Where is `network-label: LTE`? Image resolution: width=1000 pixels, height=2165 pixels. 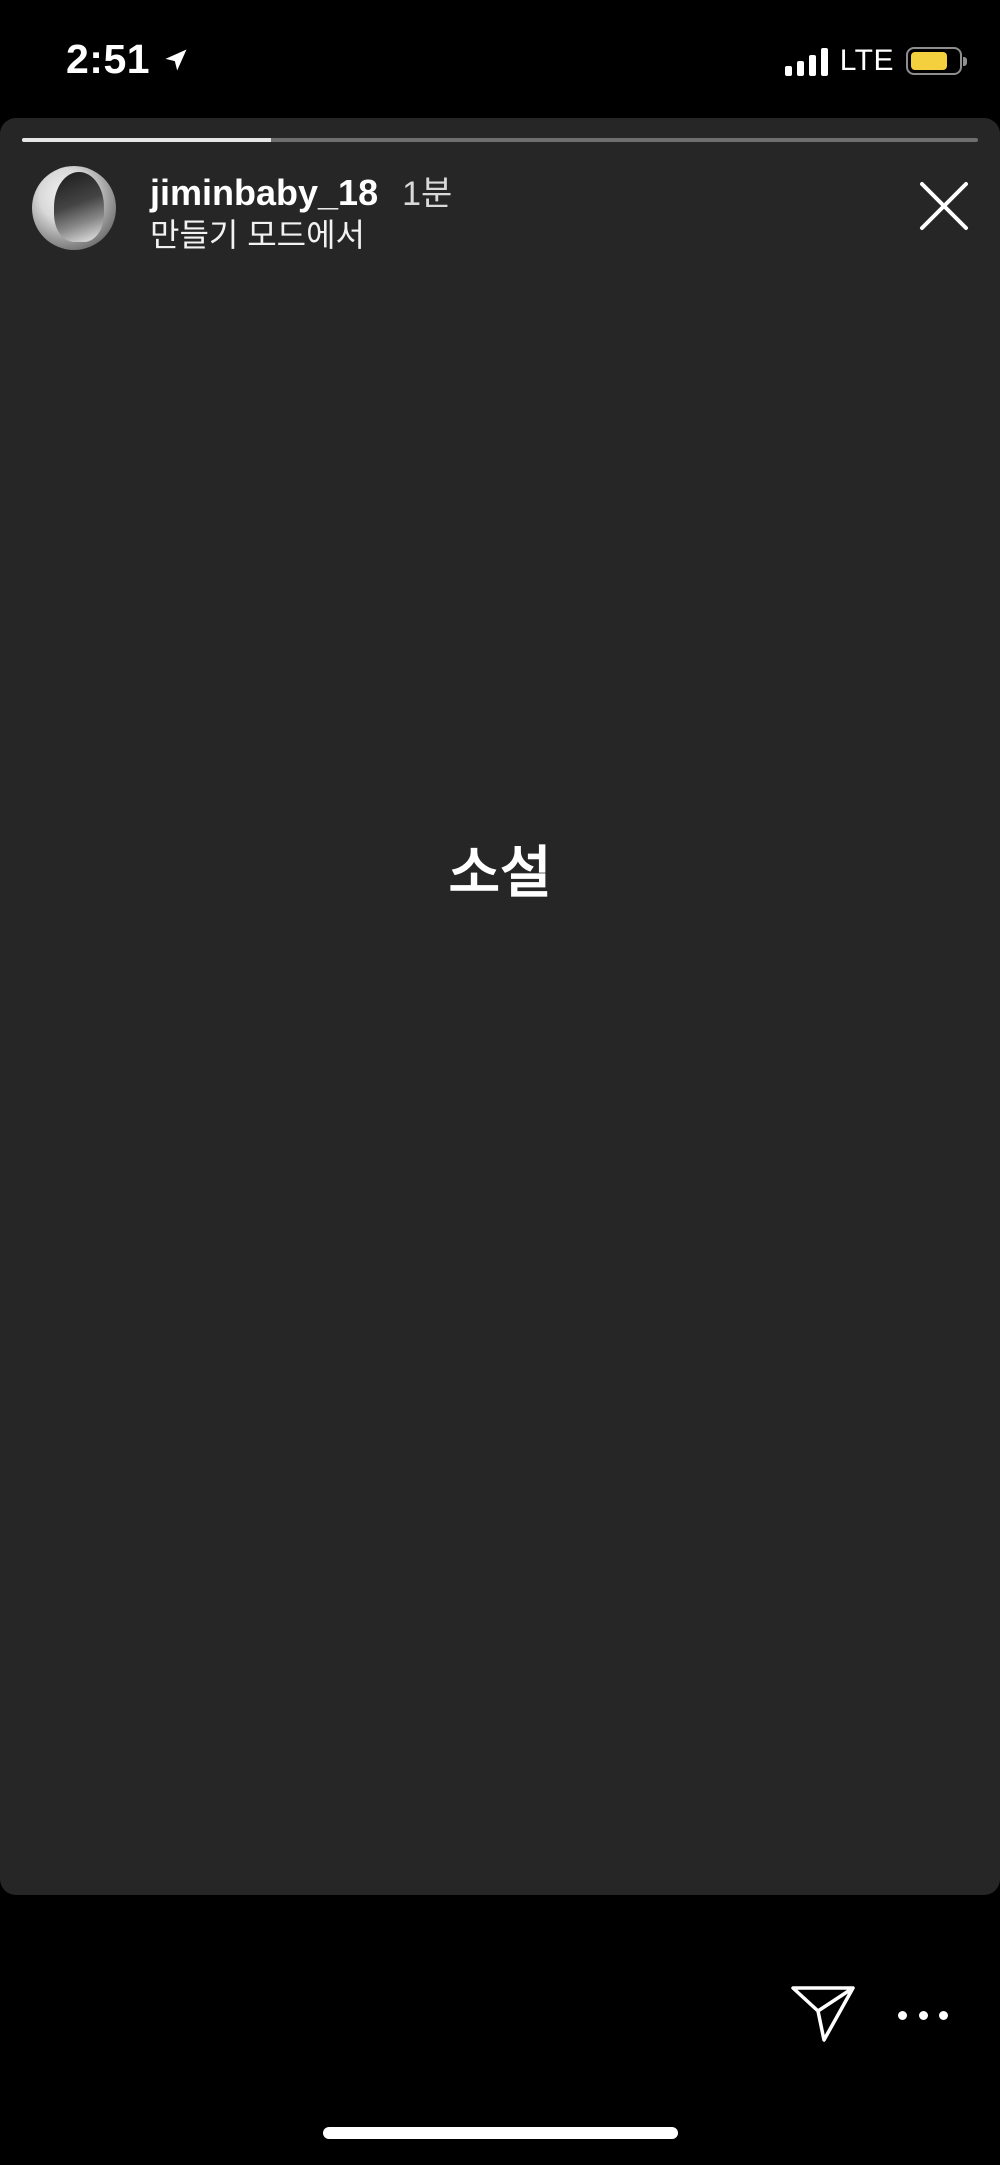 network-label: LTE is located at coordinates (866, 60).